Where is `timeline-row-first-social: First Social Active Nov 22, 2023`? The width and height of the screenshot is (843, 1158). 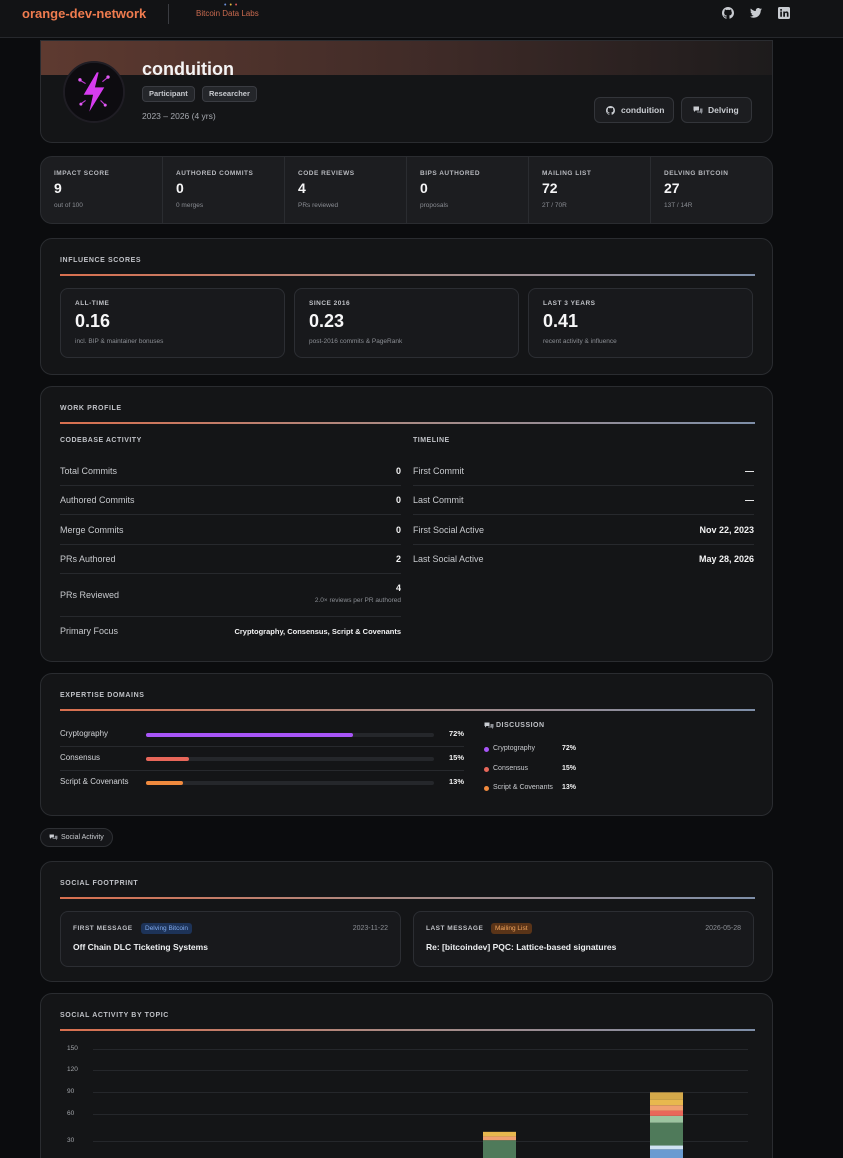
timeline-row-first-social: First Social Active Nov 22, 2023 is located at coordinates (583, 530).